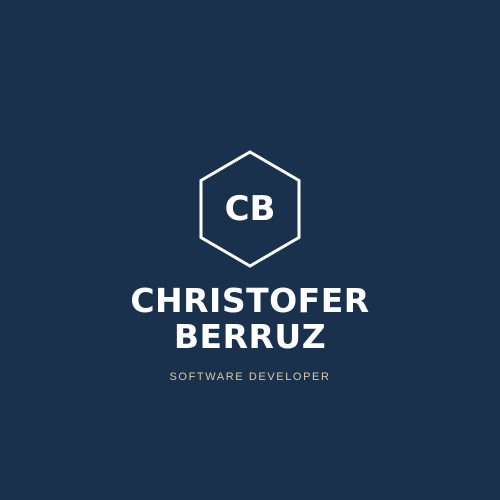 This screenshot has width=500, height=500. I want to click on monogram-initials: CB, so click(250, 209).